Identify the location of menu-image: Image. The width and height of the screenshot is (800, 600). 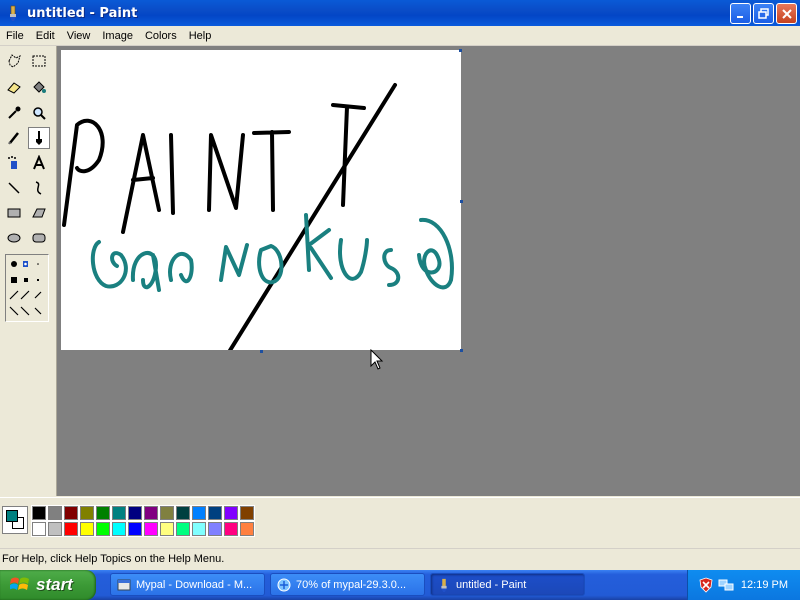
(117, 36).